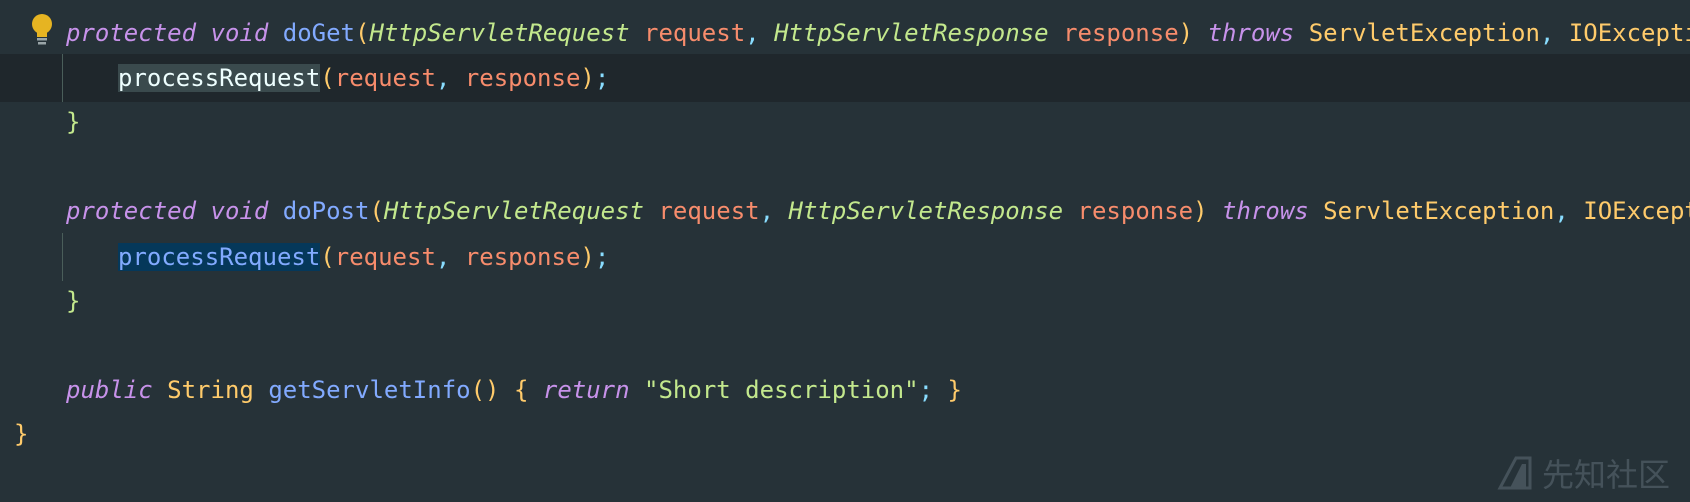  Describe the element at coordinates (369, 390) in the screenshot. I see `method-name-getservletinfo: getServletInfo` at that location.